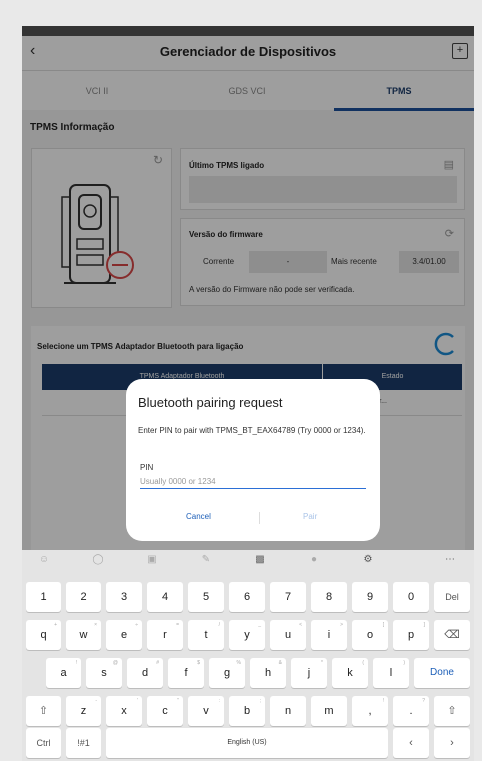 This screenshot has width=482, height=761. What do you see at coordinates (411, 711) in the screenshot?
I see `key-period: .?` at bounding box center [411, 711].